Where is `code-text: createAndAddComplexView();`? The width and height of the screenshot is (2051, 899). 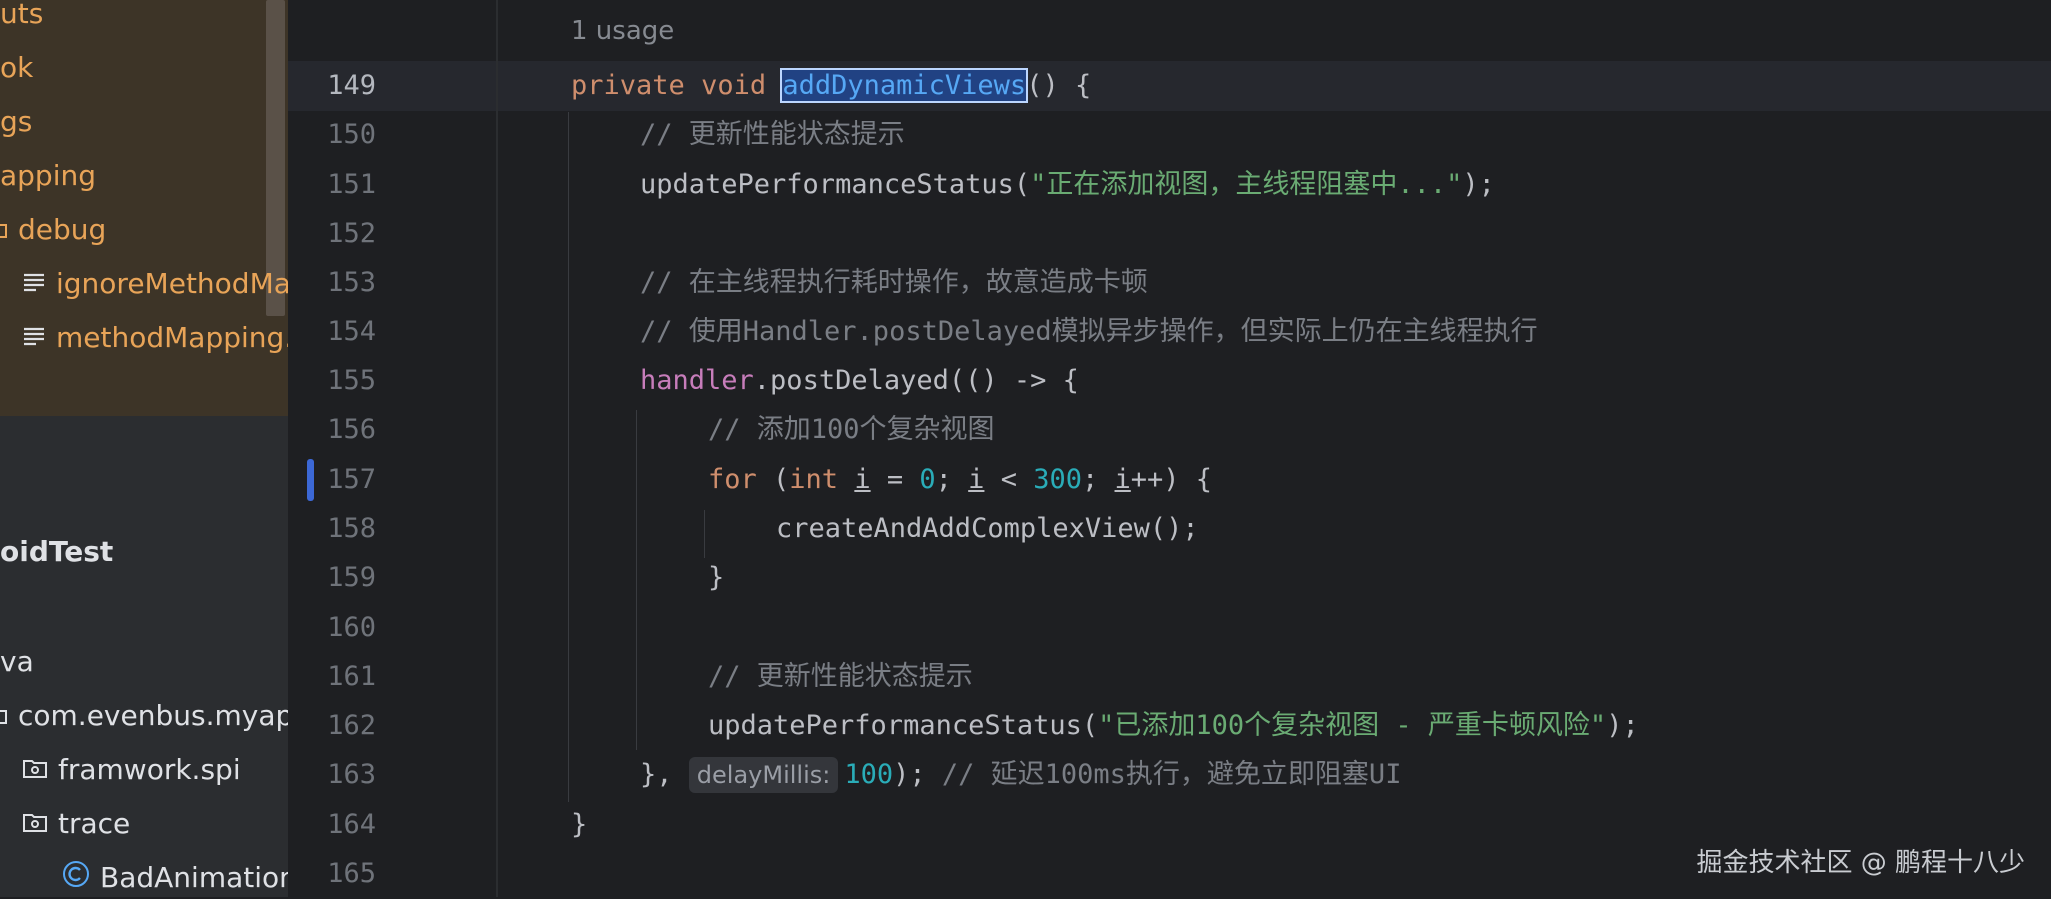
code-text: createAndAddComplexView(); is located at coordinates (987, 528).